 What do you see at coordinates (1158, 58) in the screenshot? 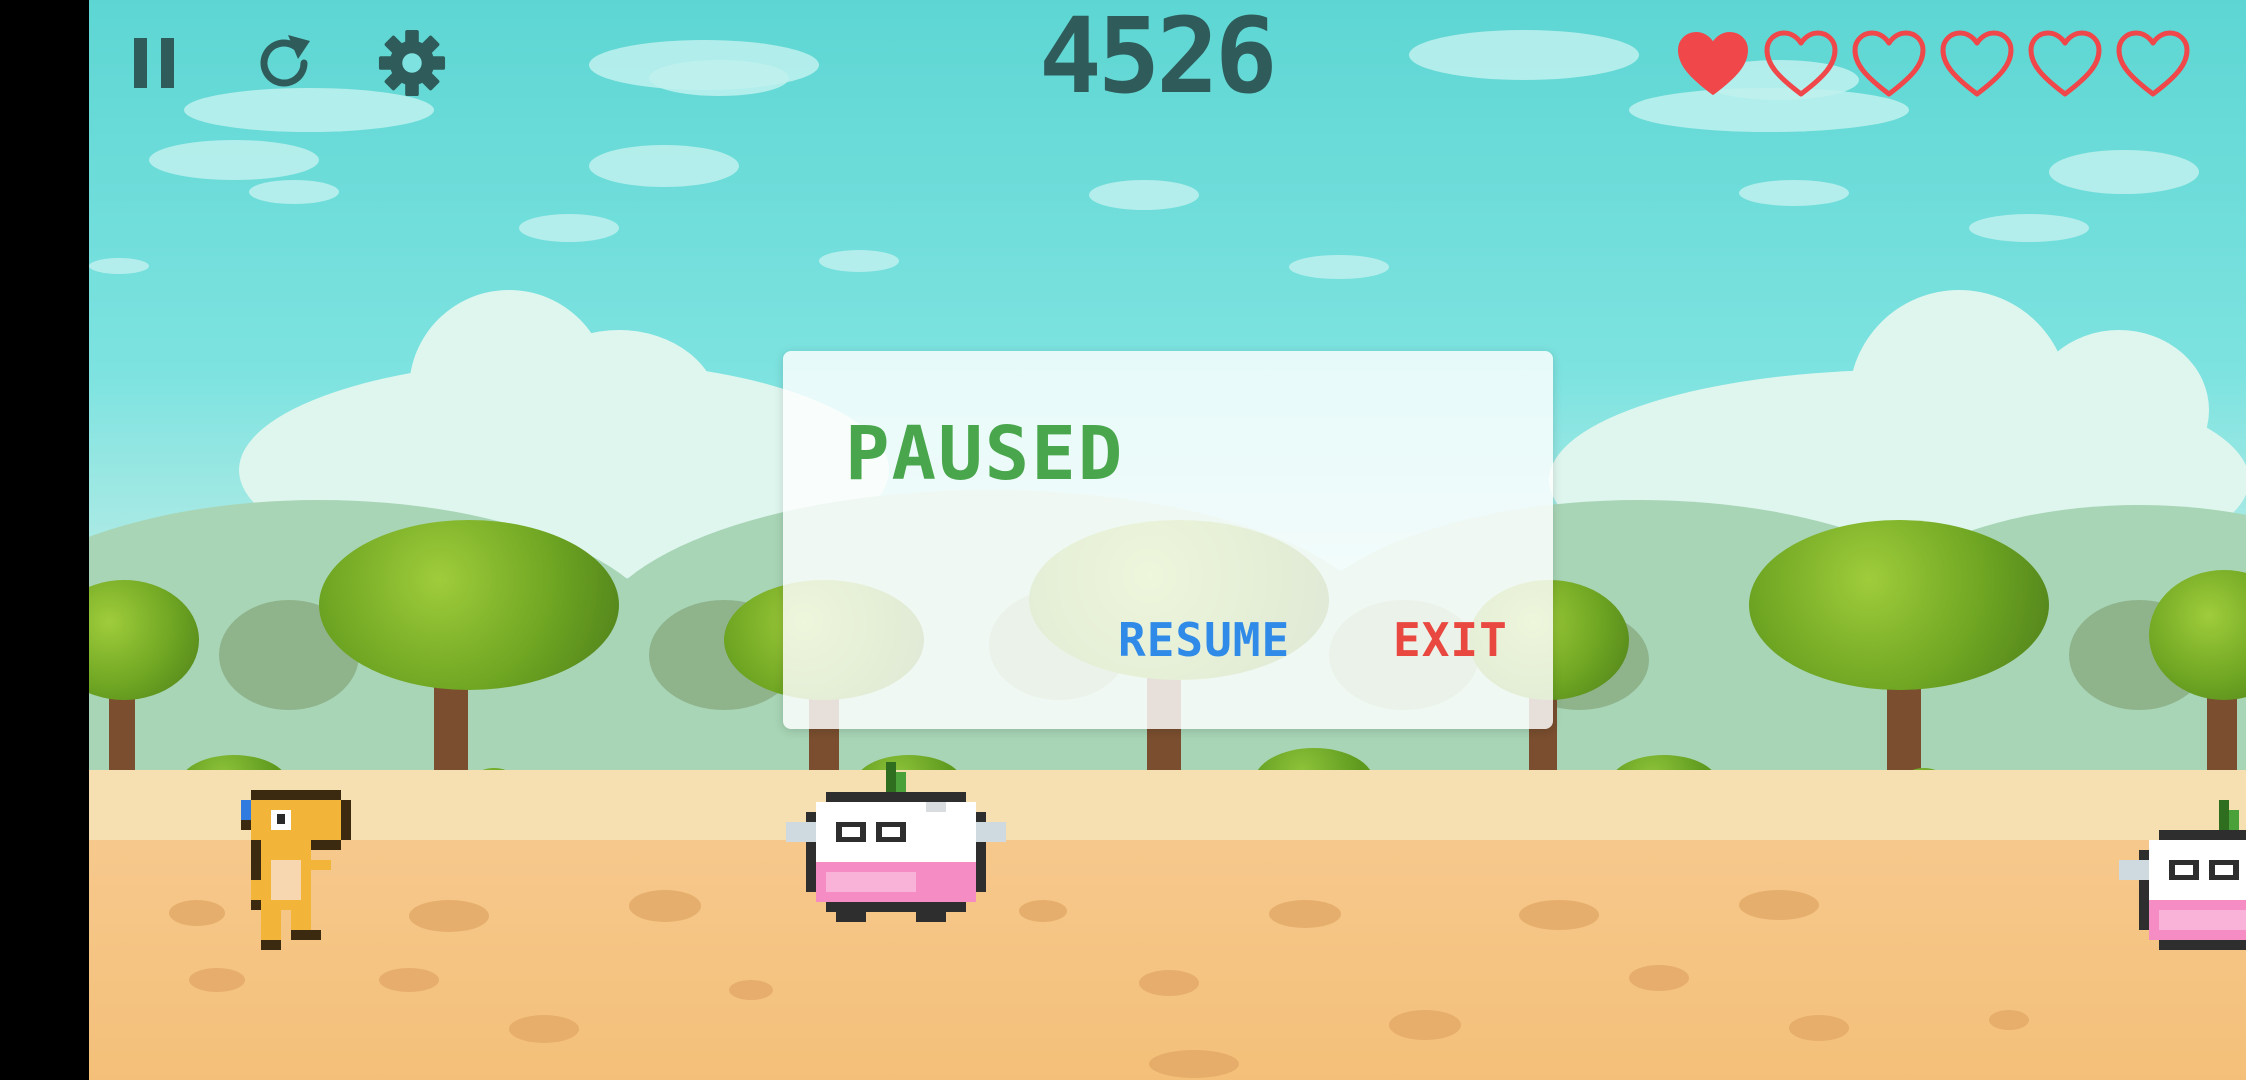
I see `score-counter: 4526` at bounding box center [1158, 58].